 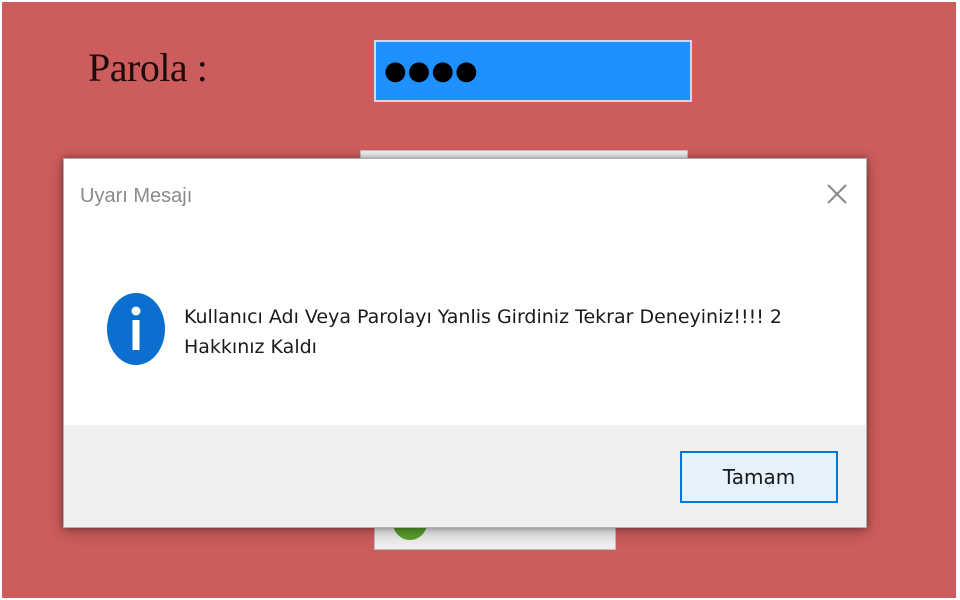 I want to click on close-button, so click(x=837, y=194).